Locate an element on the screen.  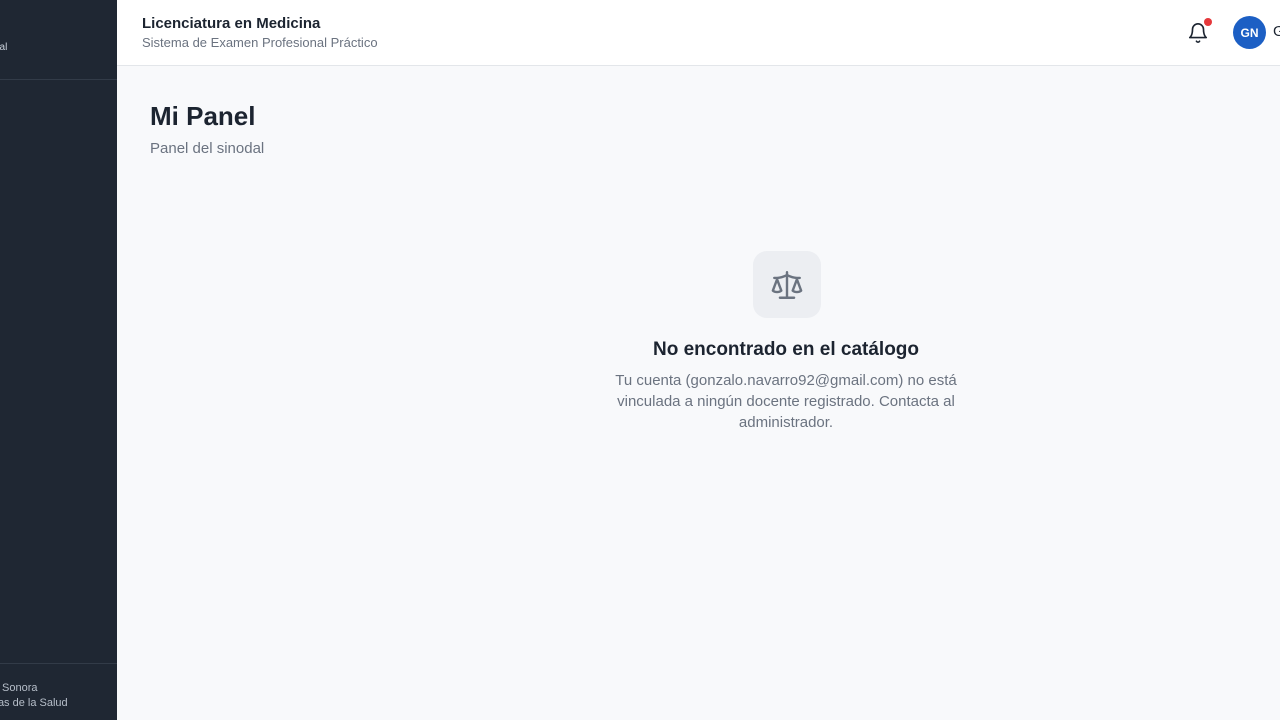
sidebar: nal Sonora cias de la Salud is located at coordinates (58, 360).